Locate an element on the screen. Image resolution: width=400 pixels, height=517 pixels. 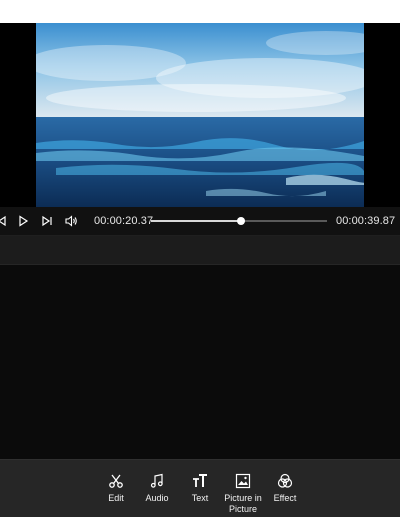
edit-label: Edit is located at coordinates (116, 498).